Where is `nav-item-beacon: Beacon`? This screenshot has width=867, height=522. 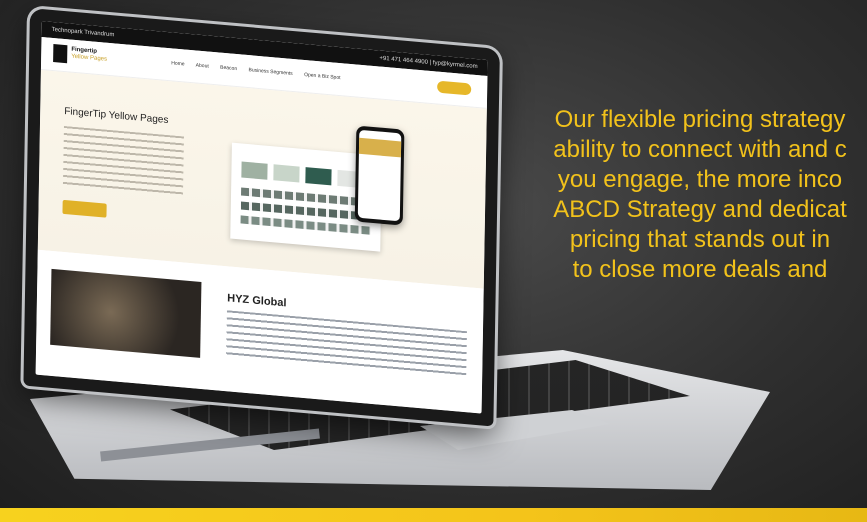 nav-item-beacon: Beacon is located at coordinates (228, 68).